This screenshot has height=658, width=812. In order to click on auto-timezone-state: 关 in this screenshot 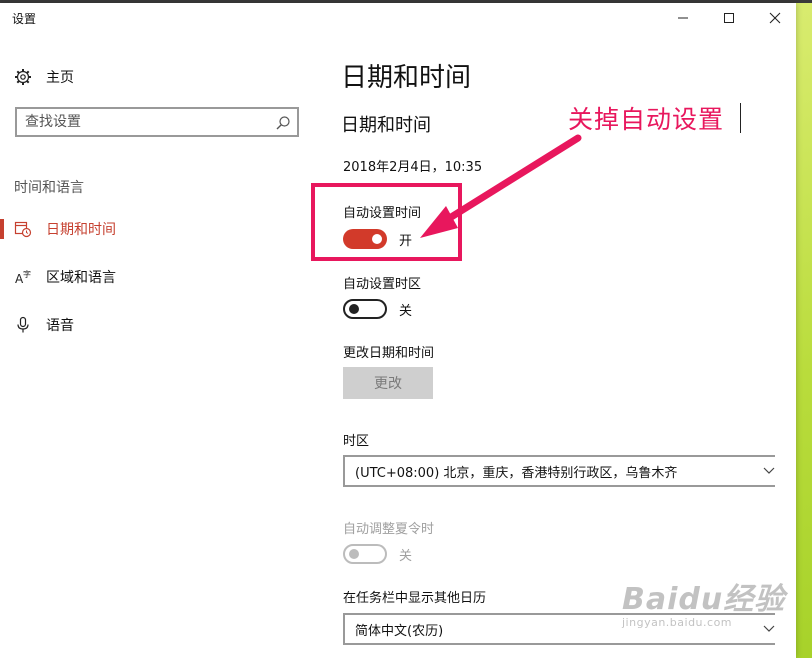, I will do `click(406, 311)`.